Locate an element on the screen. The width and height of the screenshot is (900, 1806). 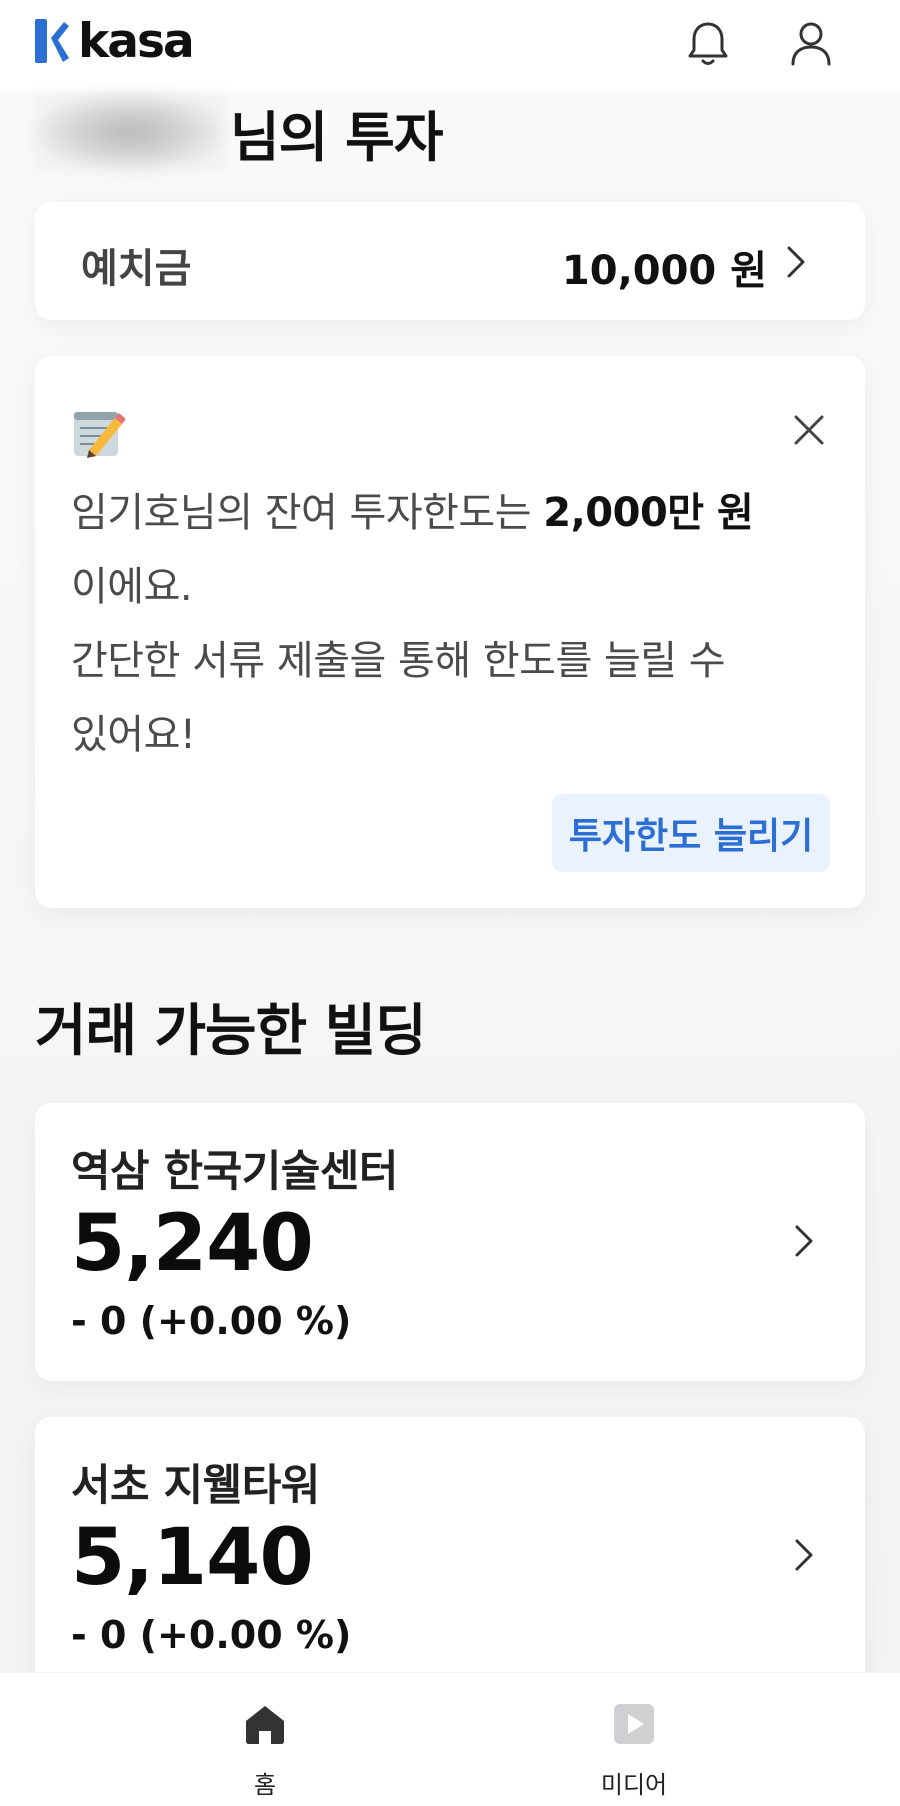
greeting-row: 님의 투자 is located at coordinates (239, 132).